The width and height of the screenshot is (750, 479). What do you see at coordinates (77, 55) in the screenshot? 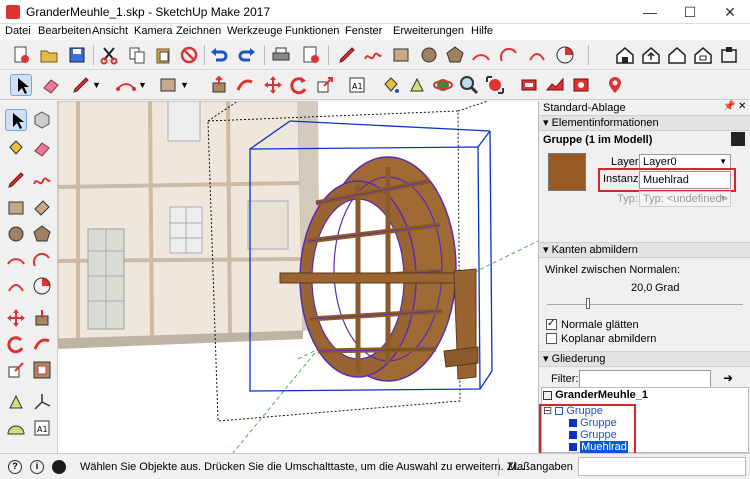
I see `save-icon` at bounding box center [77, 55].